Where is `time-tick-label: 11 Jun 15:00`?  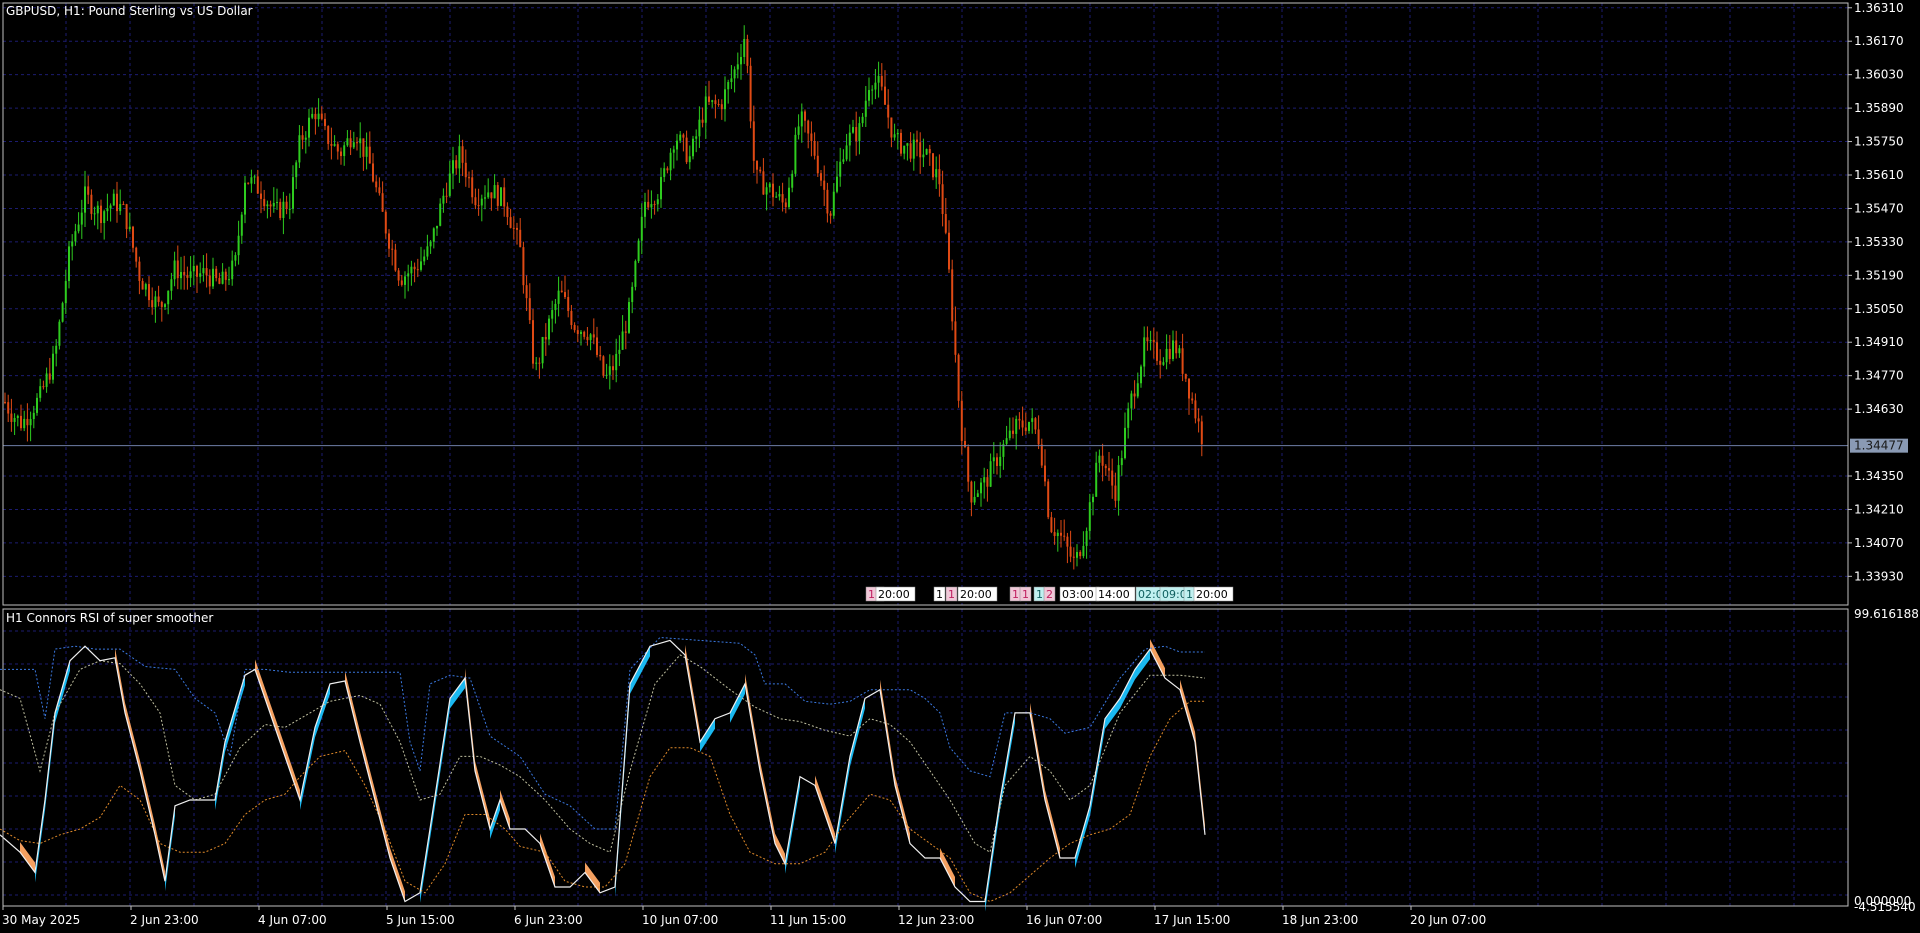
time-tick-label: 11 Jun 15:00 is located at coordinates (808, 920).